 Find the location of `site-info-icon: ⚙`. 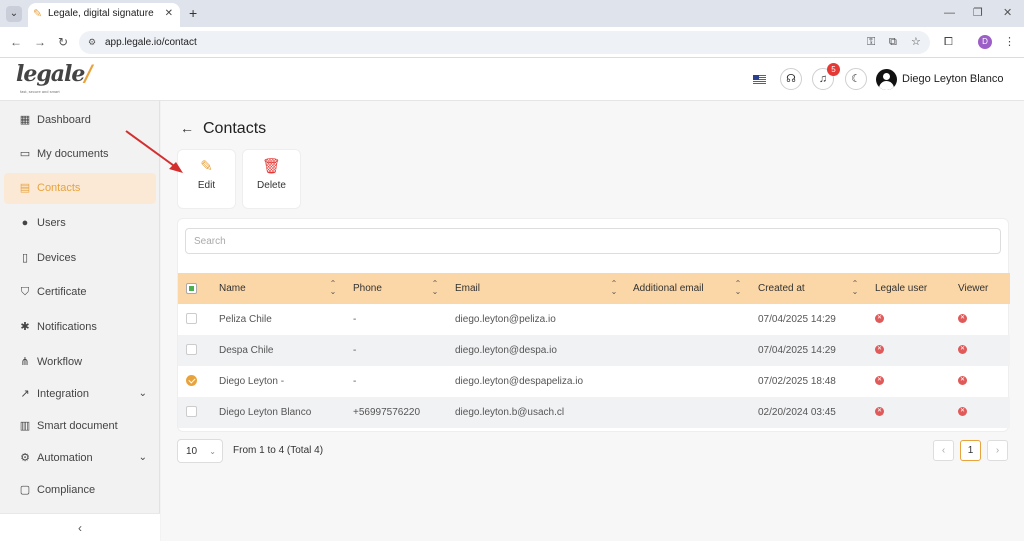

site-info-icon: ⚙ is located at coordinates (92, 42).